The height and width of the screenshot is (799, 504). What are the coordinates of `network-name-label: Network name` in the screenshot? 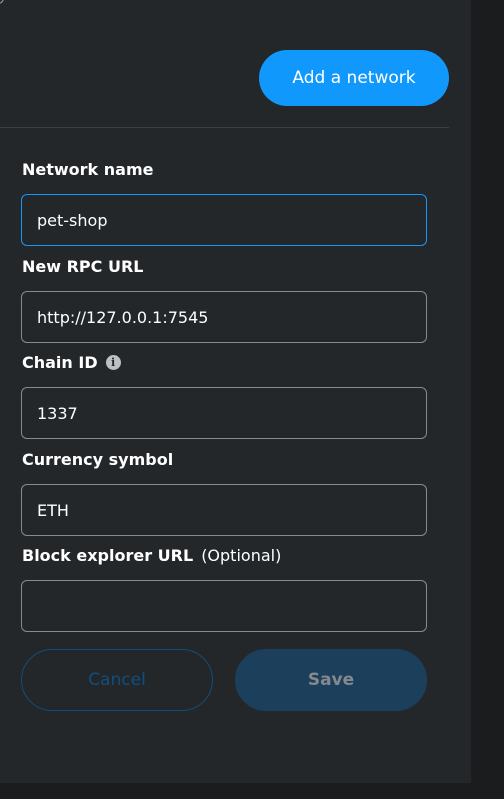 It's located at (87, 169).